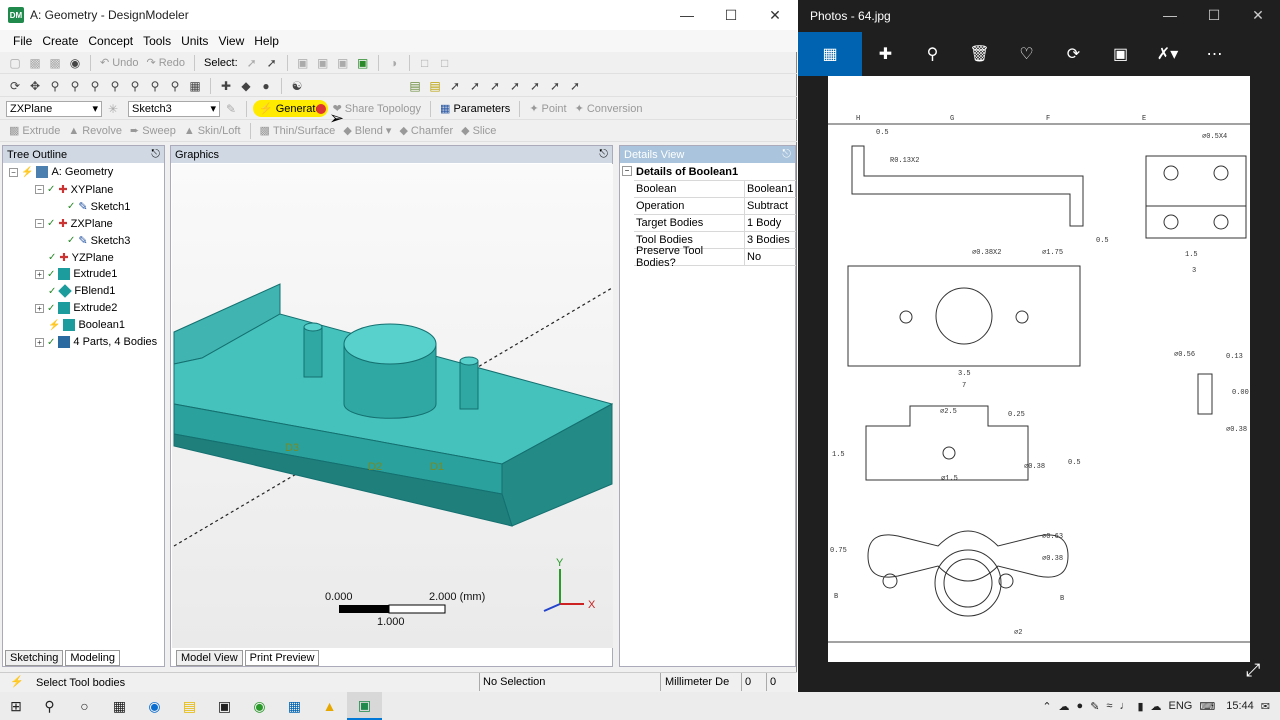 The image size is (1280, 720). What do you see at coordinates (166, 63) in the screenshot?
I see `redo-button: ↷ Redo` at bounding box center [166, 63].